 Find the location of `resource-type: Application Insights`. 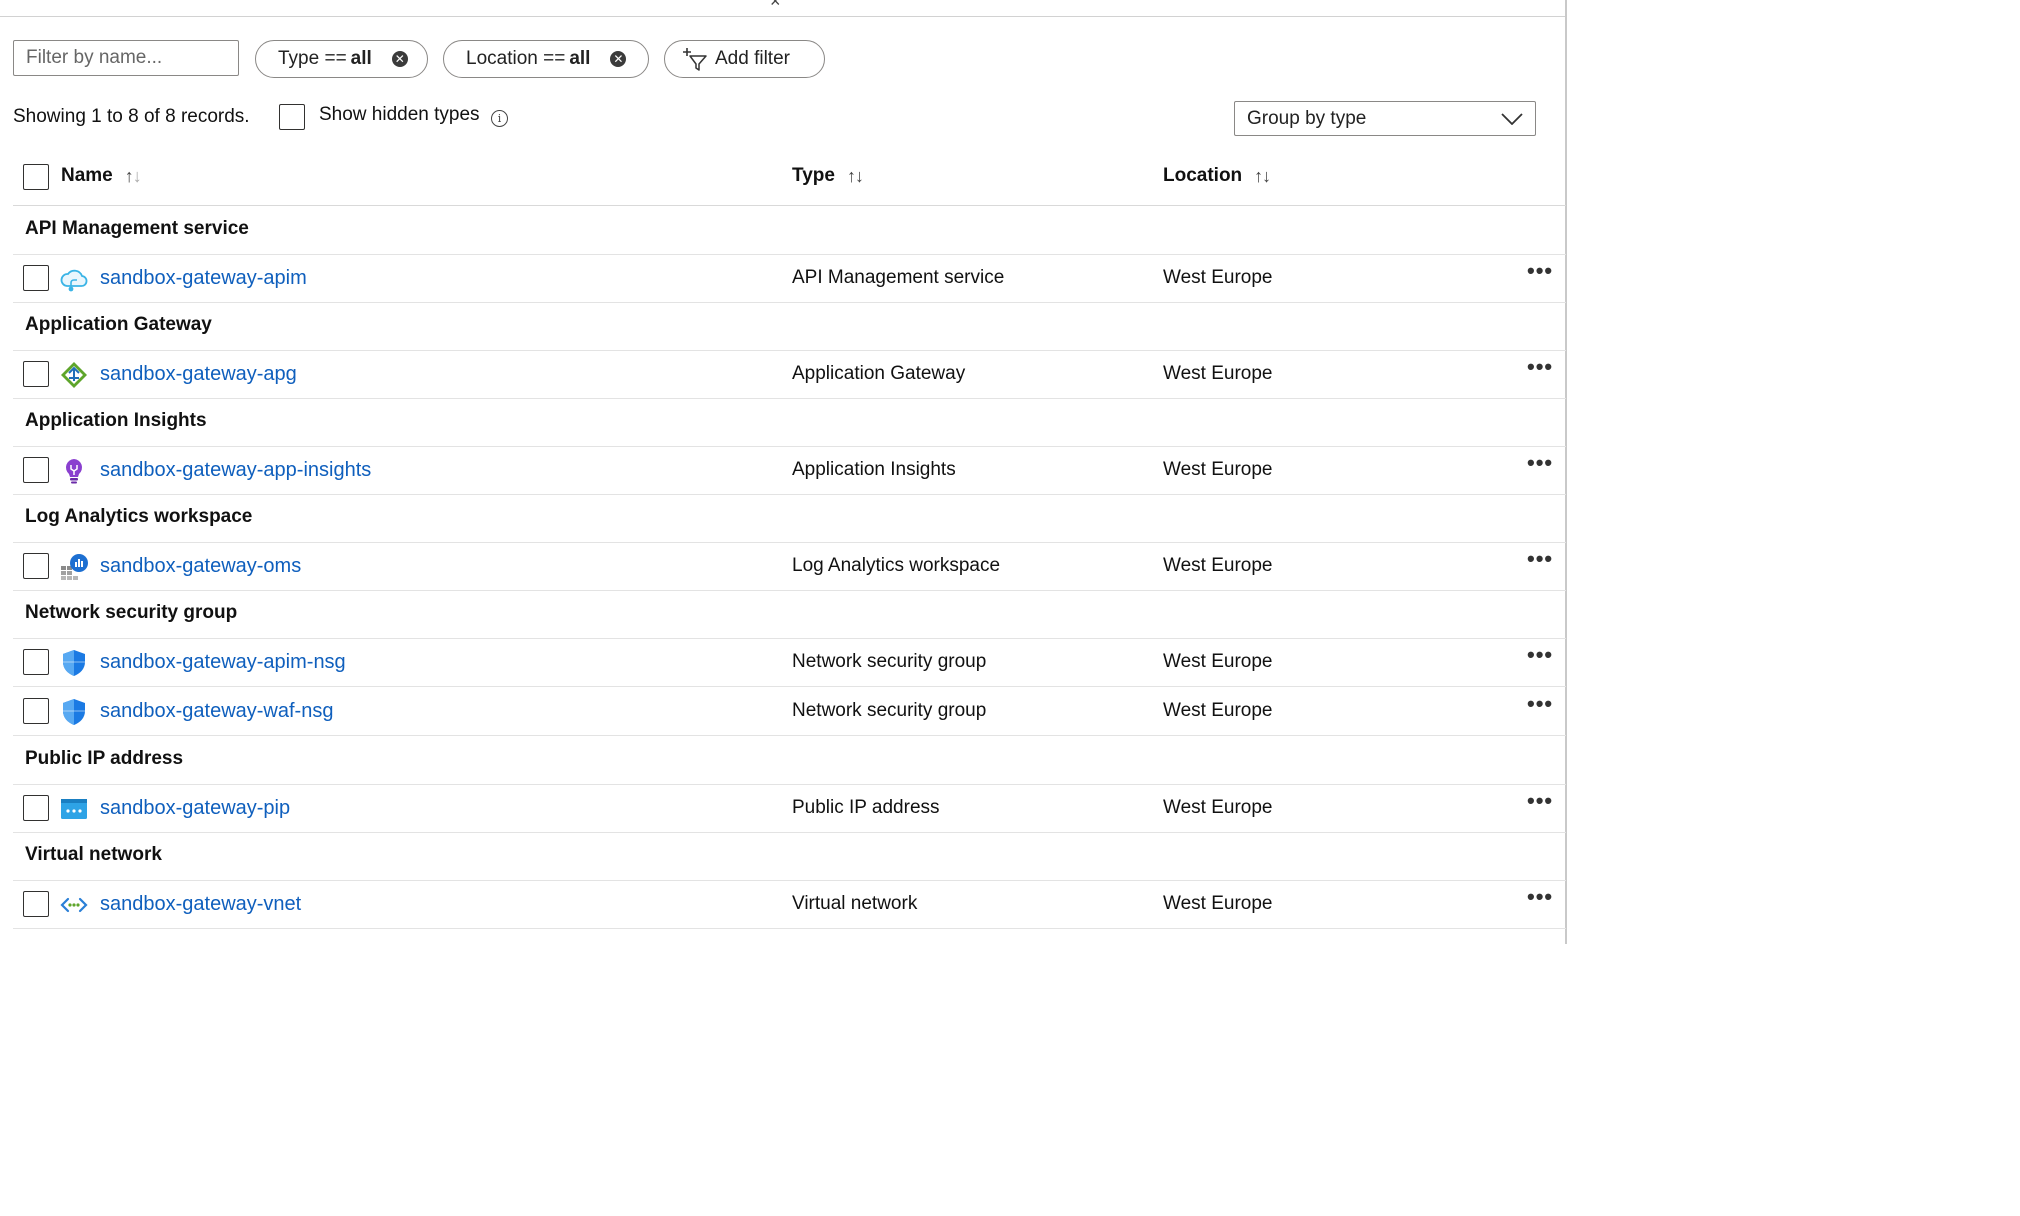

resource-type: Application Insights is located at coordinates (874, 469).